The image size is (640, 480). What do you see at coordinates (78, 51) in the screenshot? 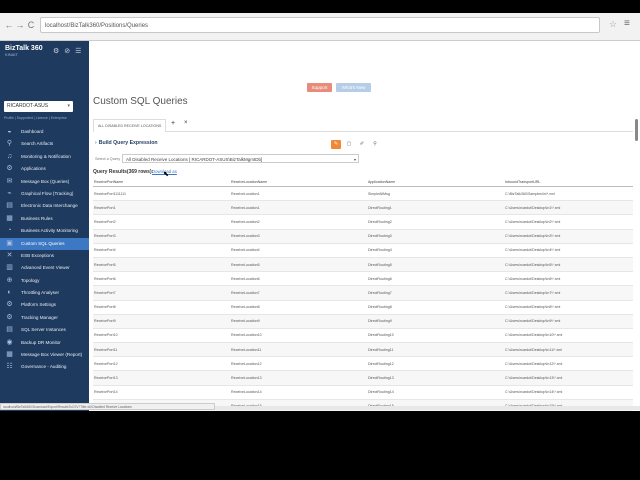
I see `menu-icon: ☰` at bounding box center [78, 51].